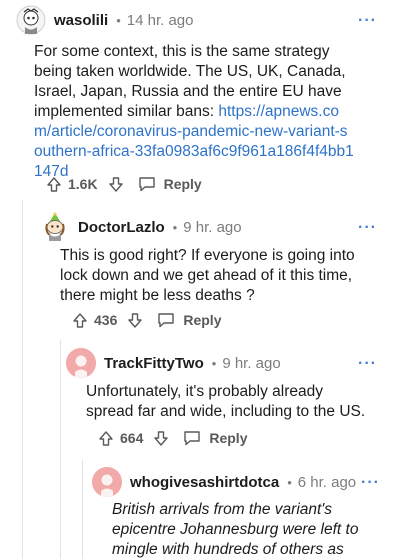 This screenshot has width=400, height=559. What do you see at coordinates (81, 20) in the screenshot?
I see `username: wasolili` at bounding box center [81, 20].